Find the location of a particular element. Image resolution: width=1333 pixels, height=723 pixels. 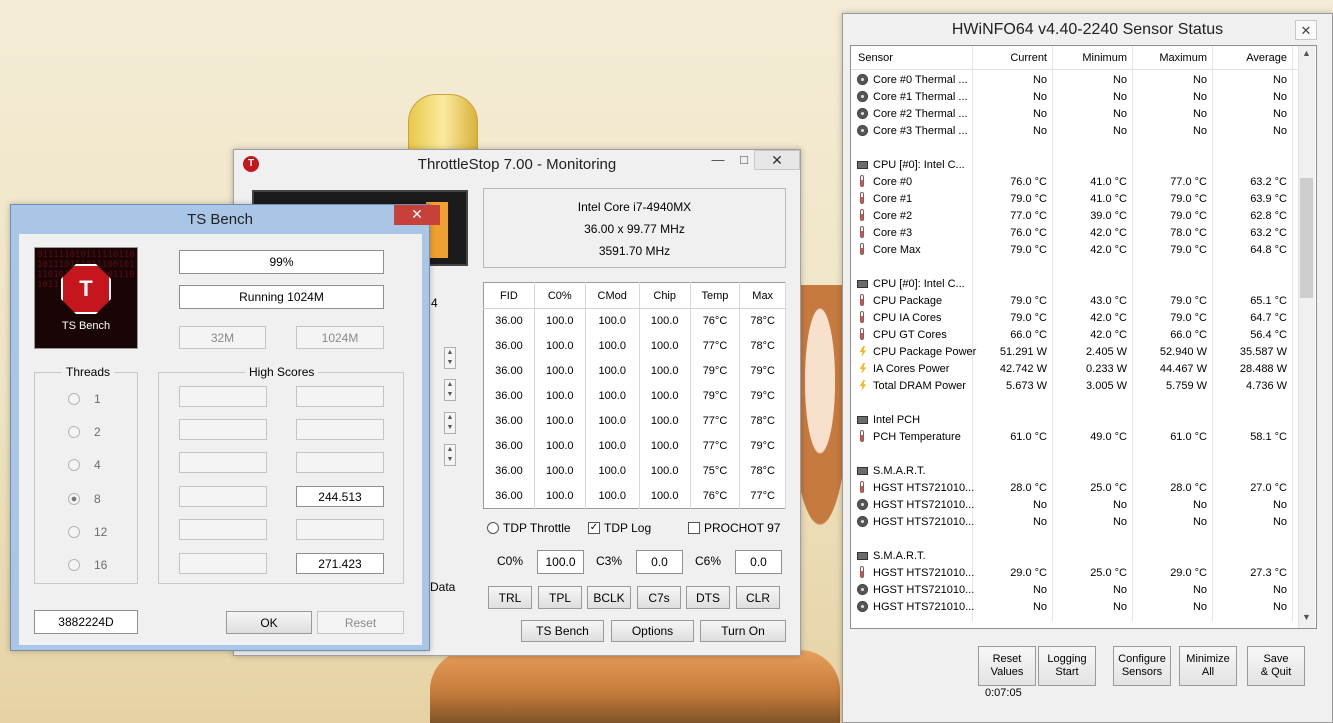

options-button: Options is located at coordinates (652, 631).